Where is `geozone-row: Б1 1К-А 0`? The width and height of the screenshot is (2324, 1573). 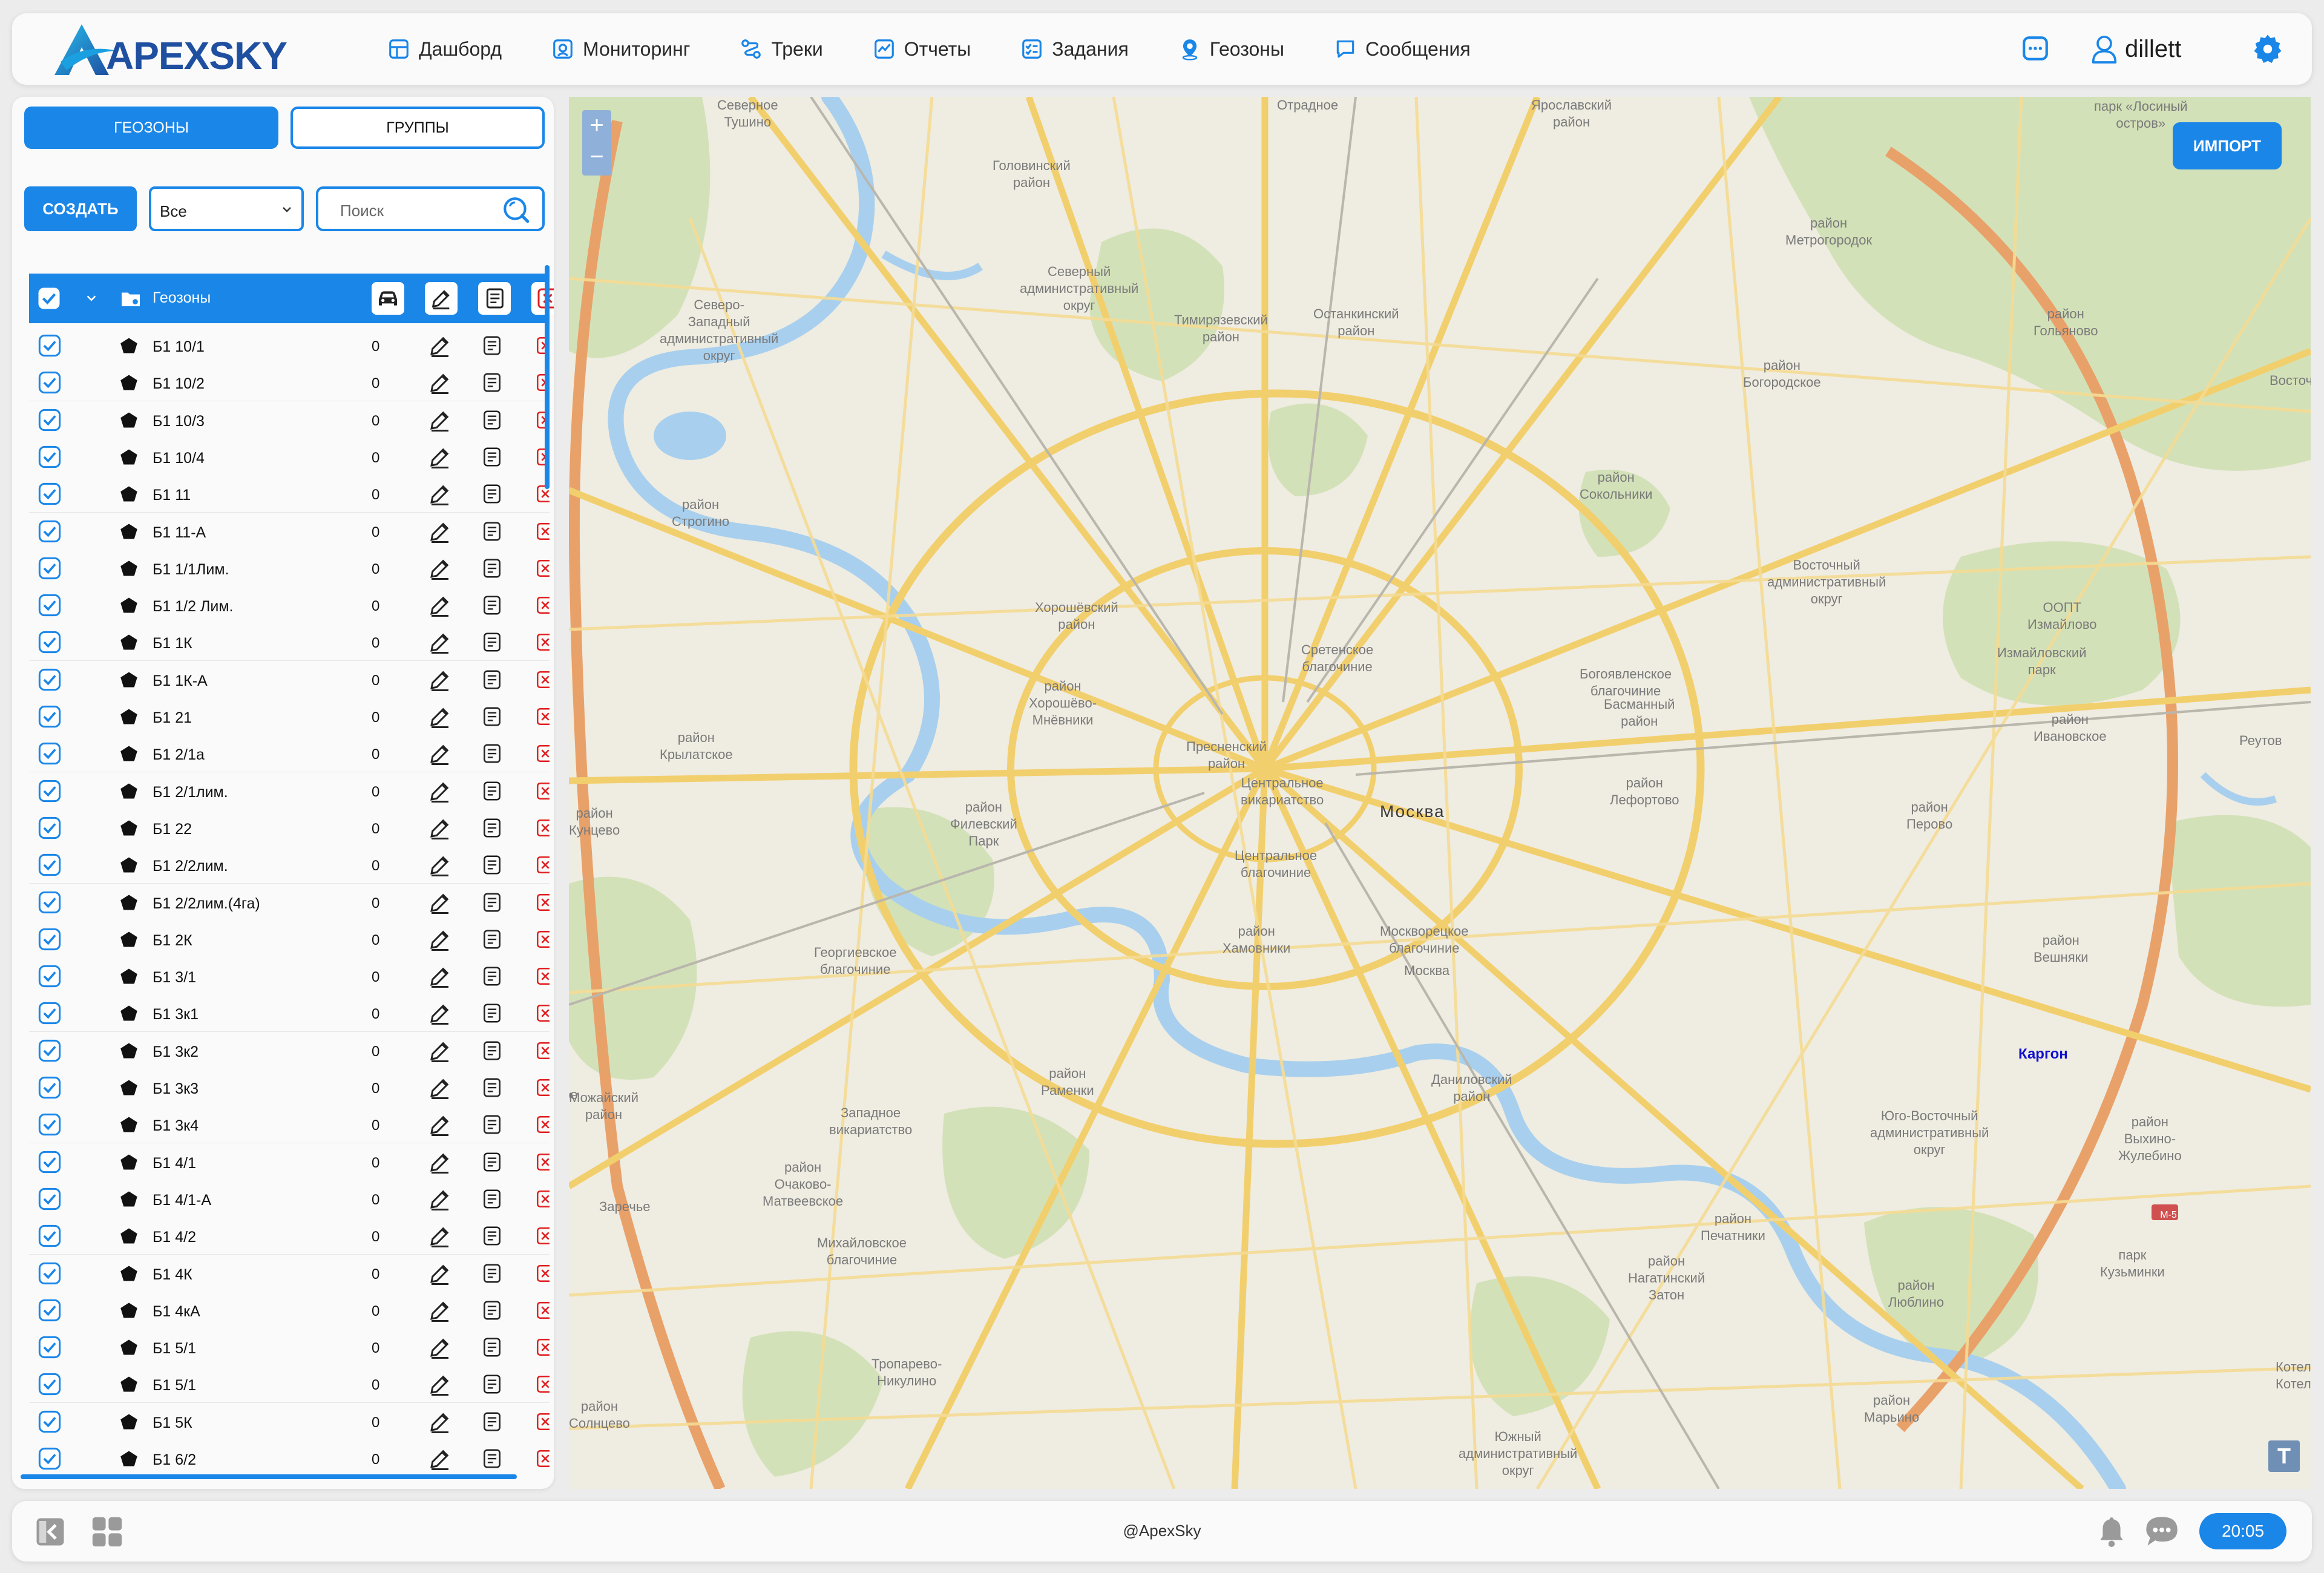
geozone-row: Б1 1К-А 0 is located at coordinates (289, 679).